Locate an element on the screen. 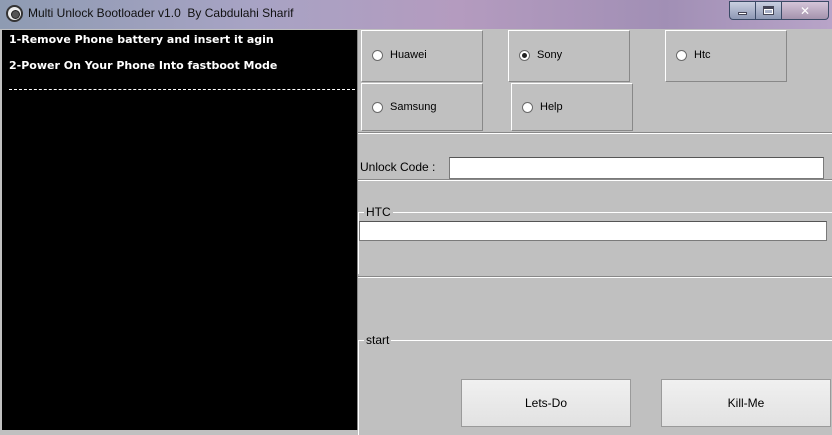 Image resolution: width=832 pixels, height=435 pixels. unlock-code-input is located at coordinates (636, 168).